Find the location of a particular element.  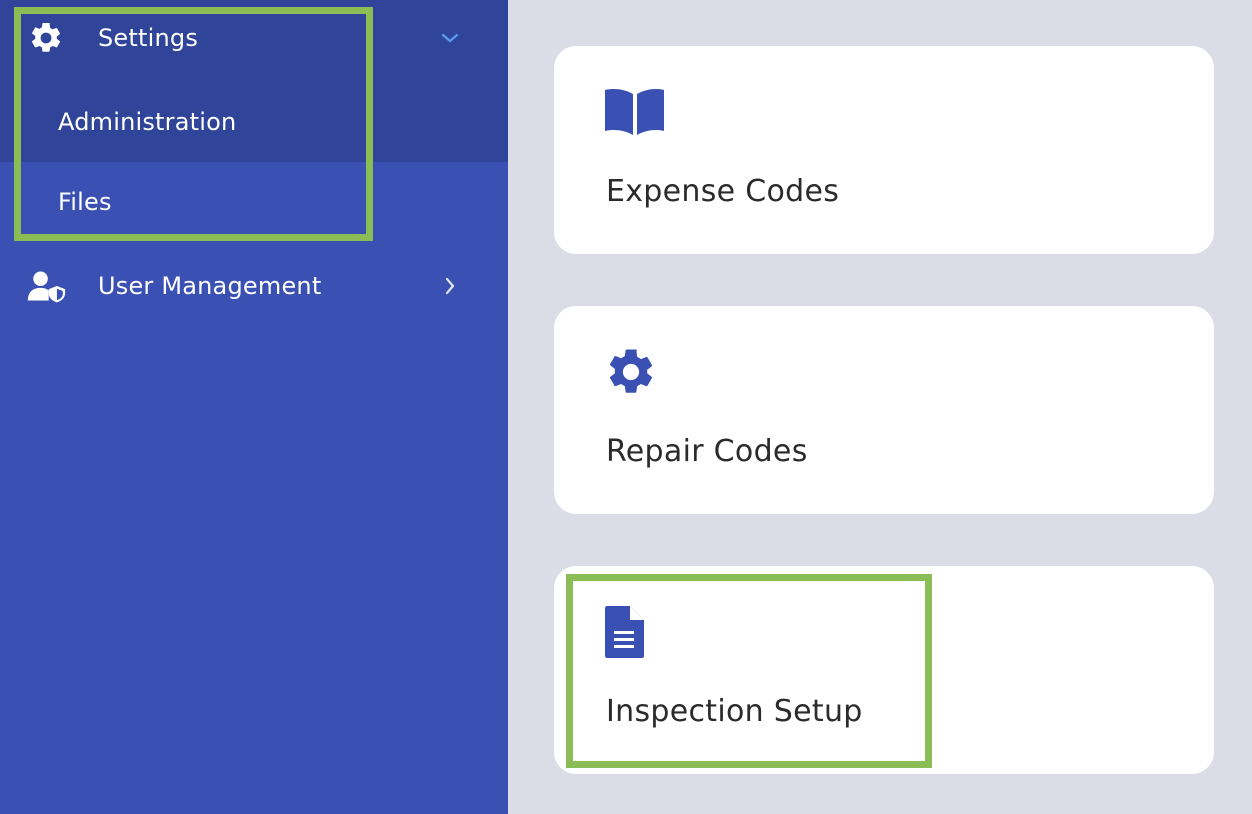

chevron-right-icon is located at coordinates (450, 286).